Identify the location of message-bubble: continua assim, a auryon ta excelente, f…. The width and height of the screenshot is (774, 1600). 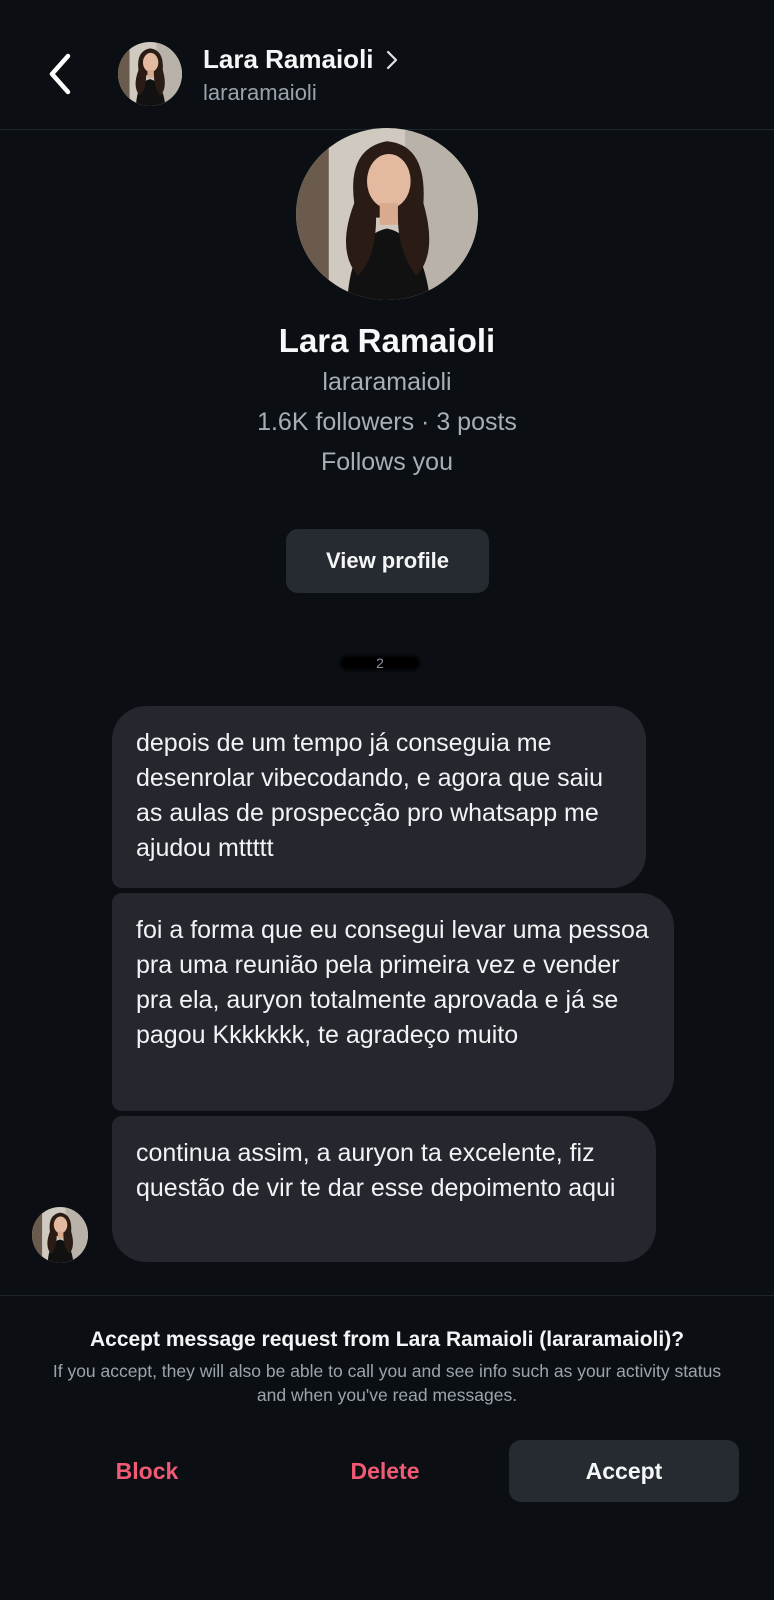
(384, 1189).